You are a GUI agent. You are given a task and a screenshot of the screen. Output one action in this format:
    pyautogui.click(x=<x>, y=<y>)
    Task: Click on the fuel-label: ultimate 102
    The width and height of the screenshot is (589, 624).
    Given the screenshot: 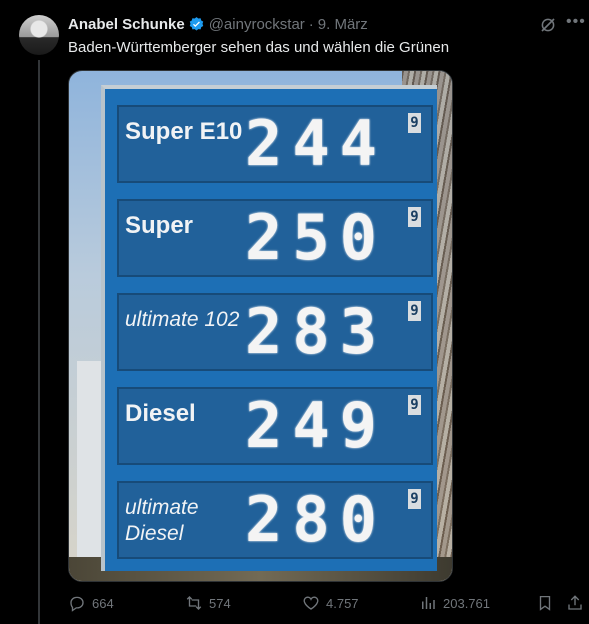 What is the action you would take?
    pyautogui.click(x=182, y=319)
    